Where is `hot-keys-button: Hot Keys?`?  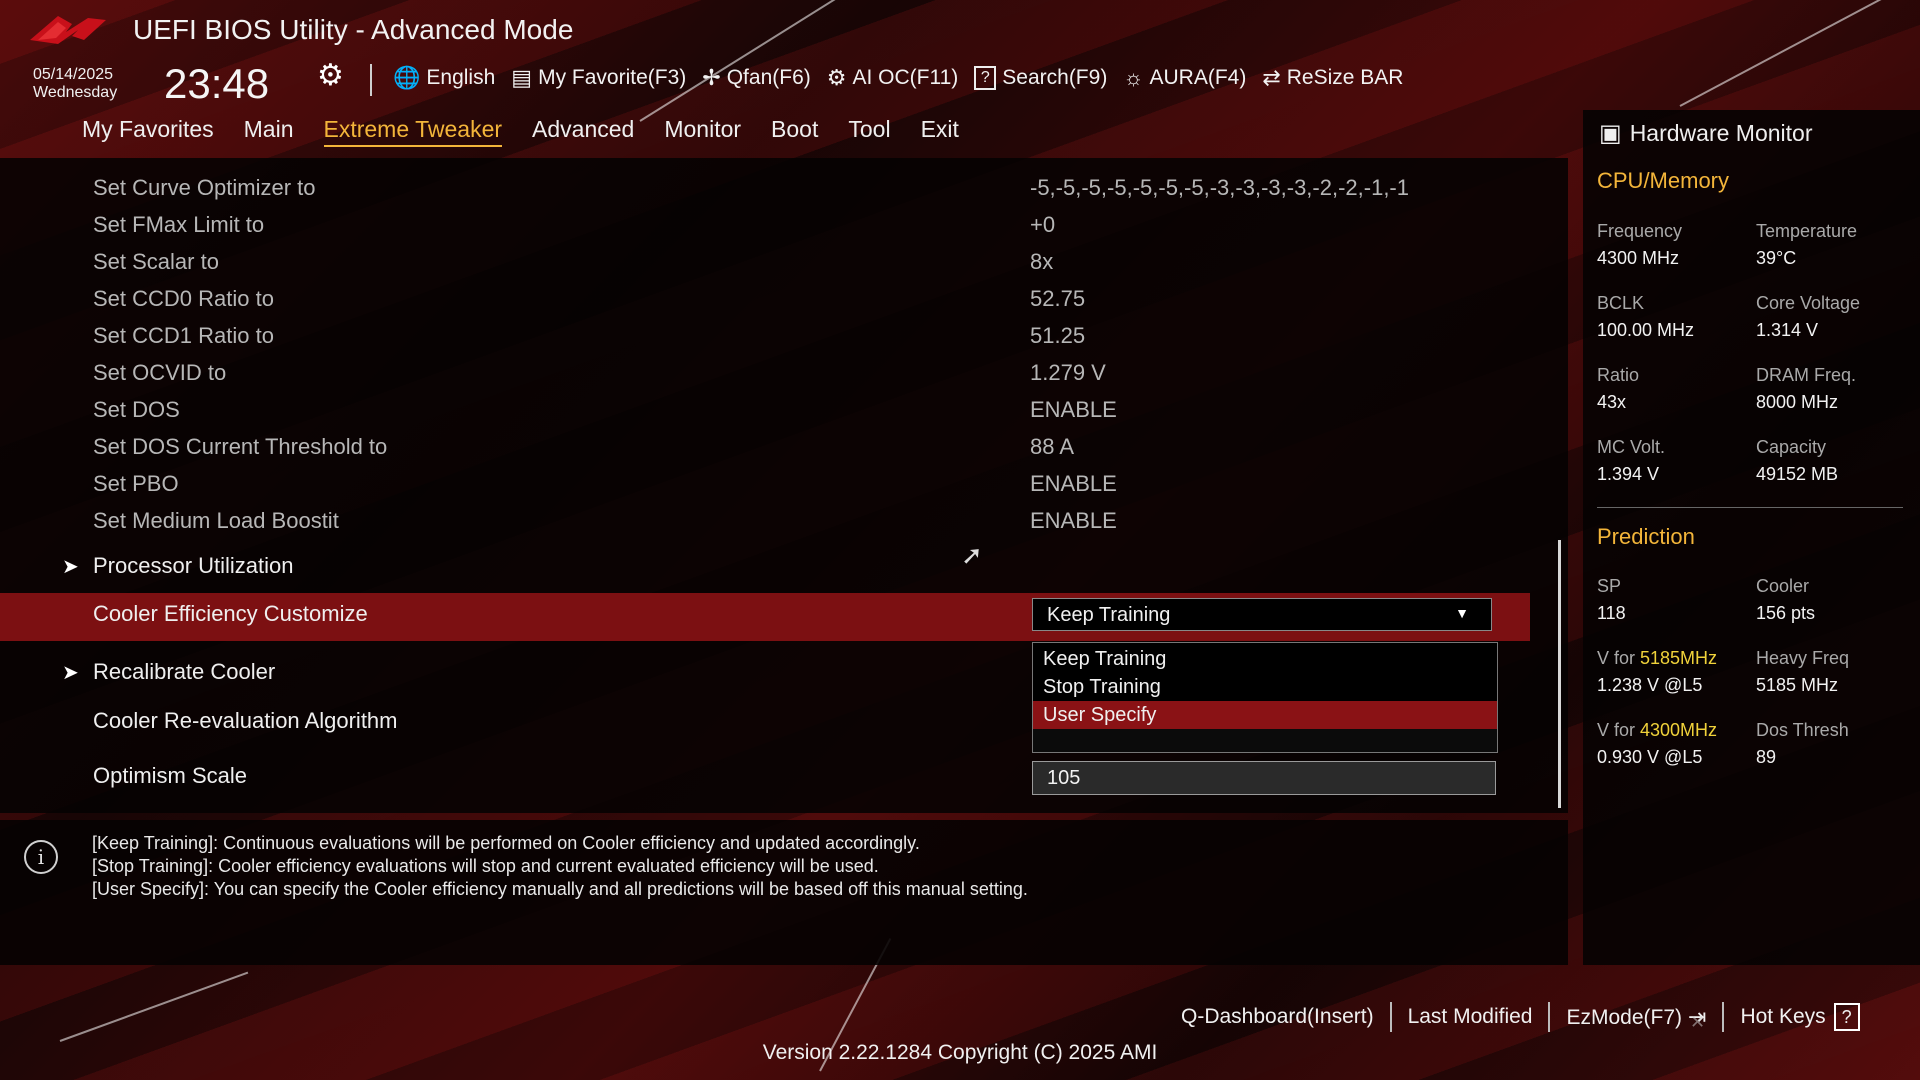 hot-keys-button: Hot Keys? is located at coordinates (1799, 1017).